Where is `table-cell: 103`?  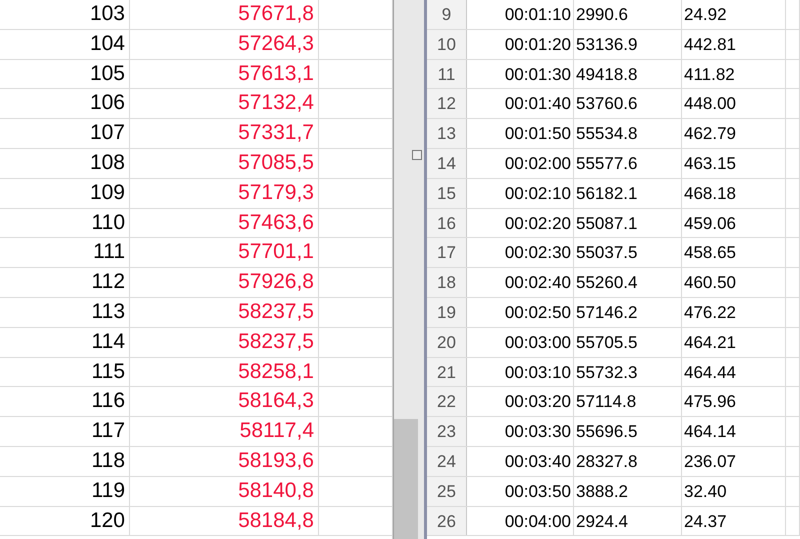 table-cell: 103 is located at coordinates (65, 14).